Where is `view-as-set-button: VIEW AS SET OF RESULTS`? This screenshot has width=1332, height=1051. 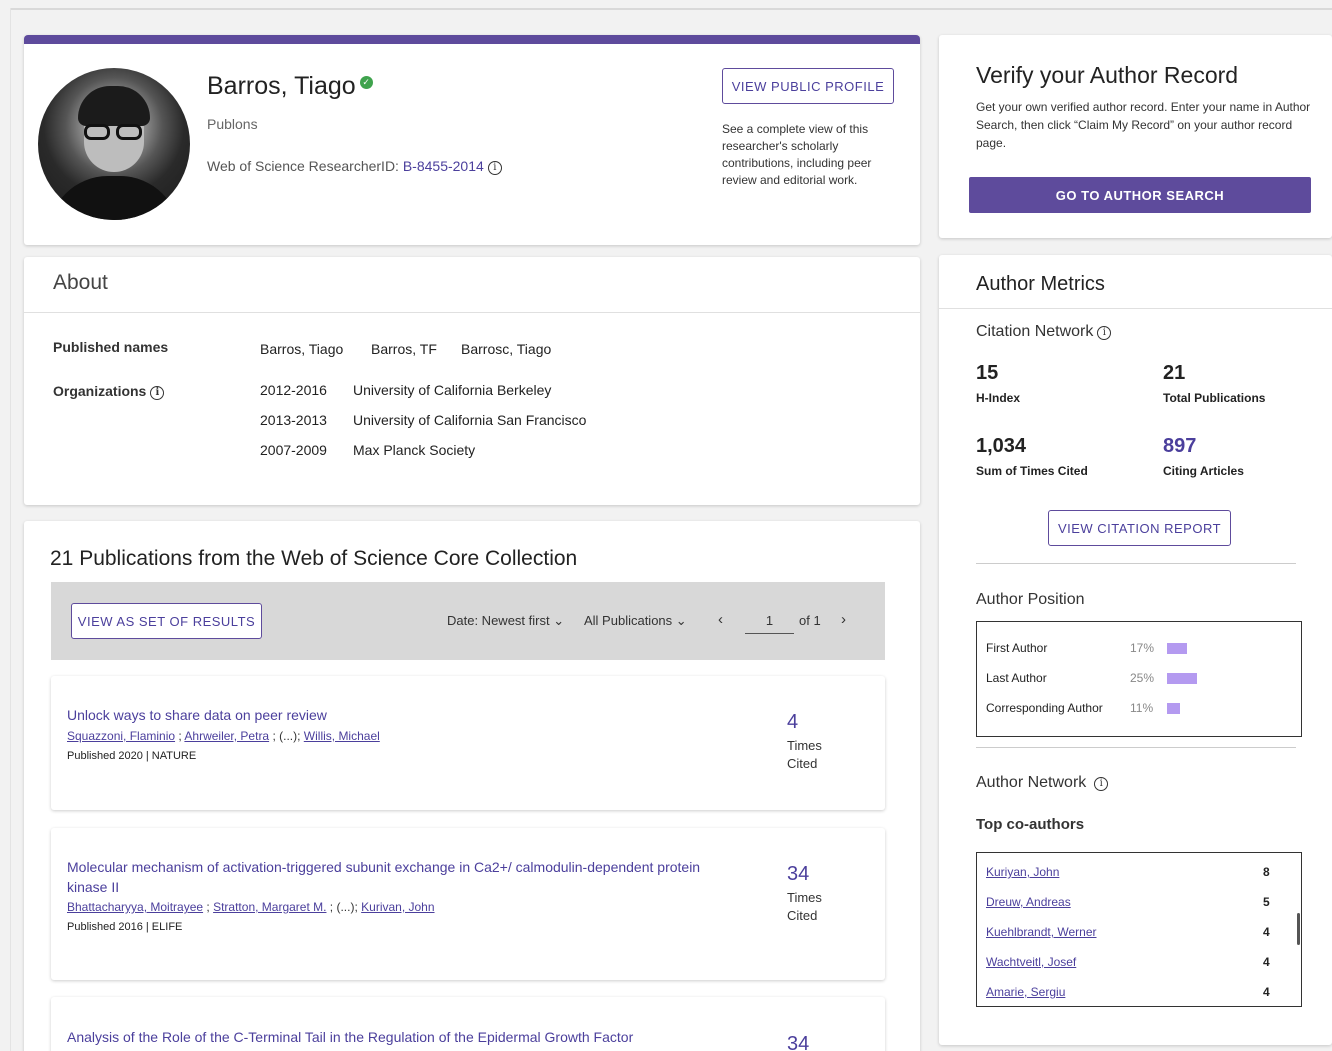
view-as-set-button: VIEW AS SET OF RESULTS is located at coordinates (166, 621).